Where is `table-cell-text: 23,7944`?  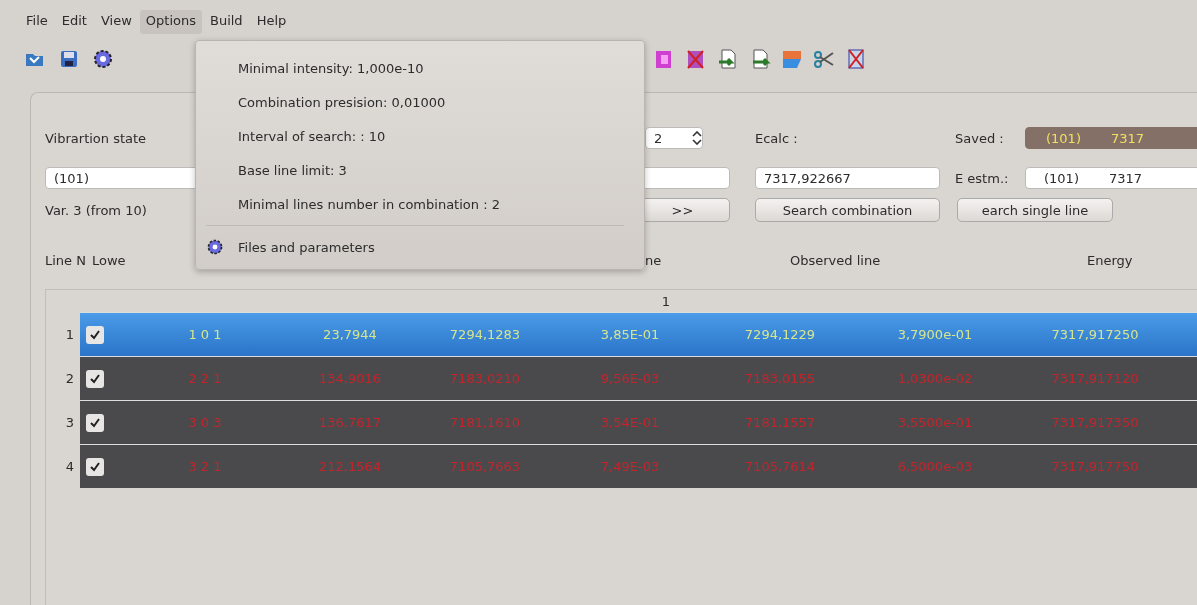 table-cell-text: 23,7944 is located at coordinates (350, 334).